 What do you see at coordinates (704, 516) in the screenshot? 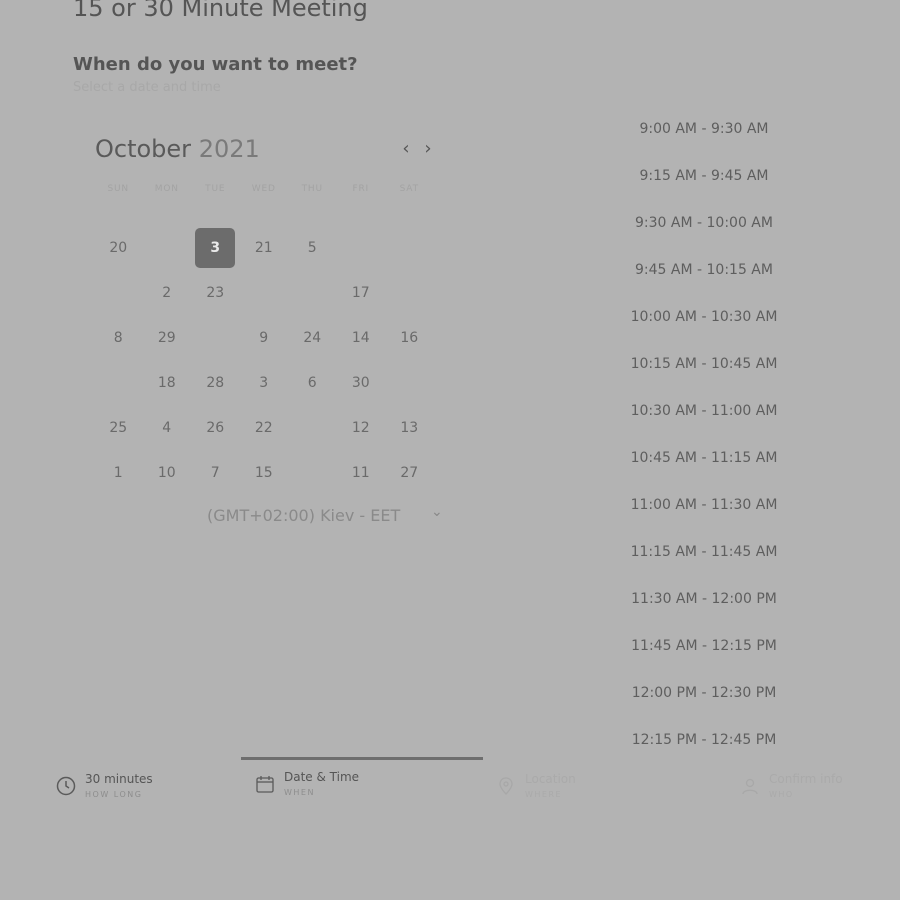
I see `time-slot: 11:00 AM - 11:30 AM` at bounding box center [704, 516].